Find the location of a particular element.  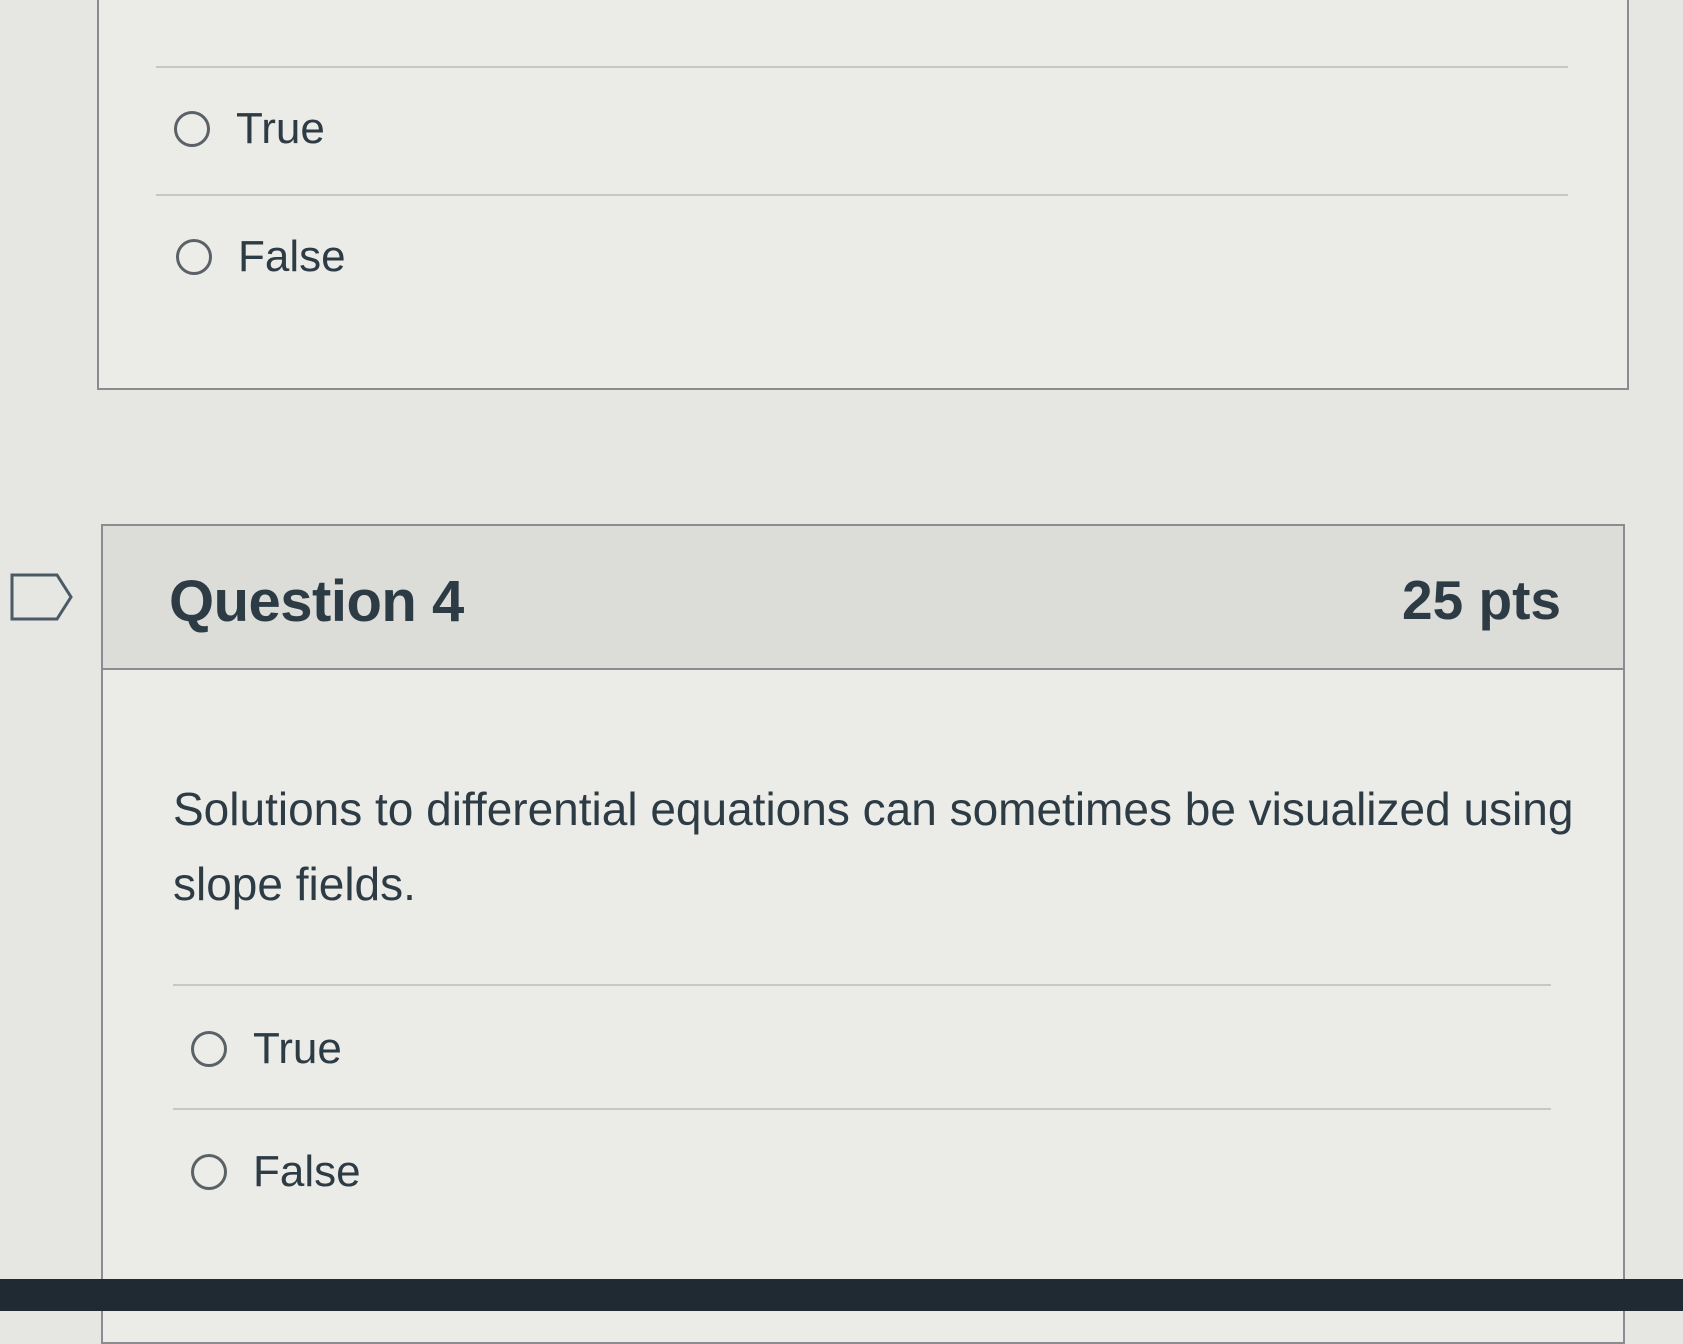

screen-bottom-edge is located at coordinates (841, 1295).